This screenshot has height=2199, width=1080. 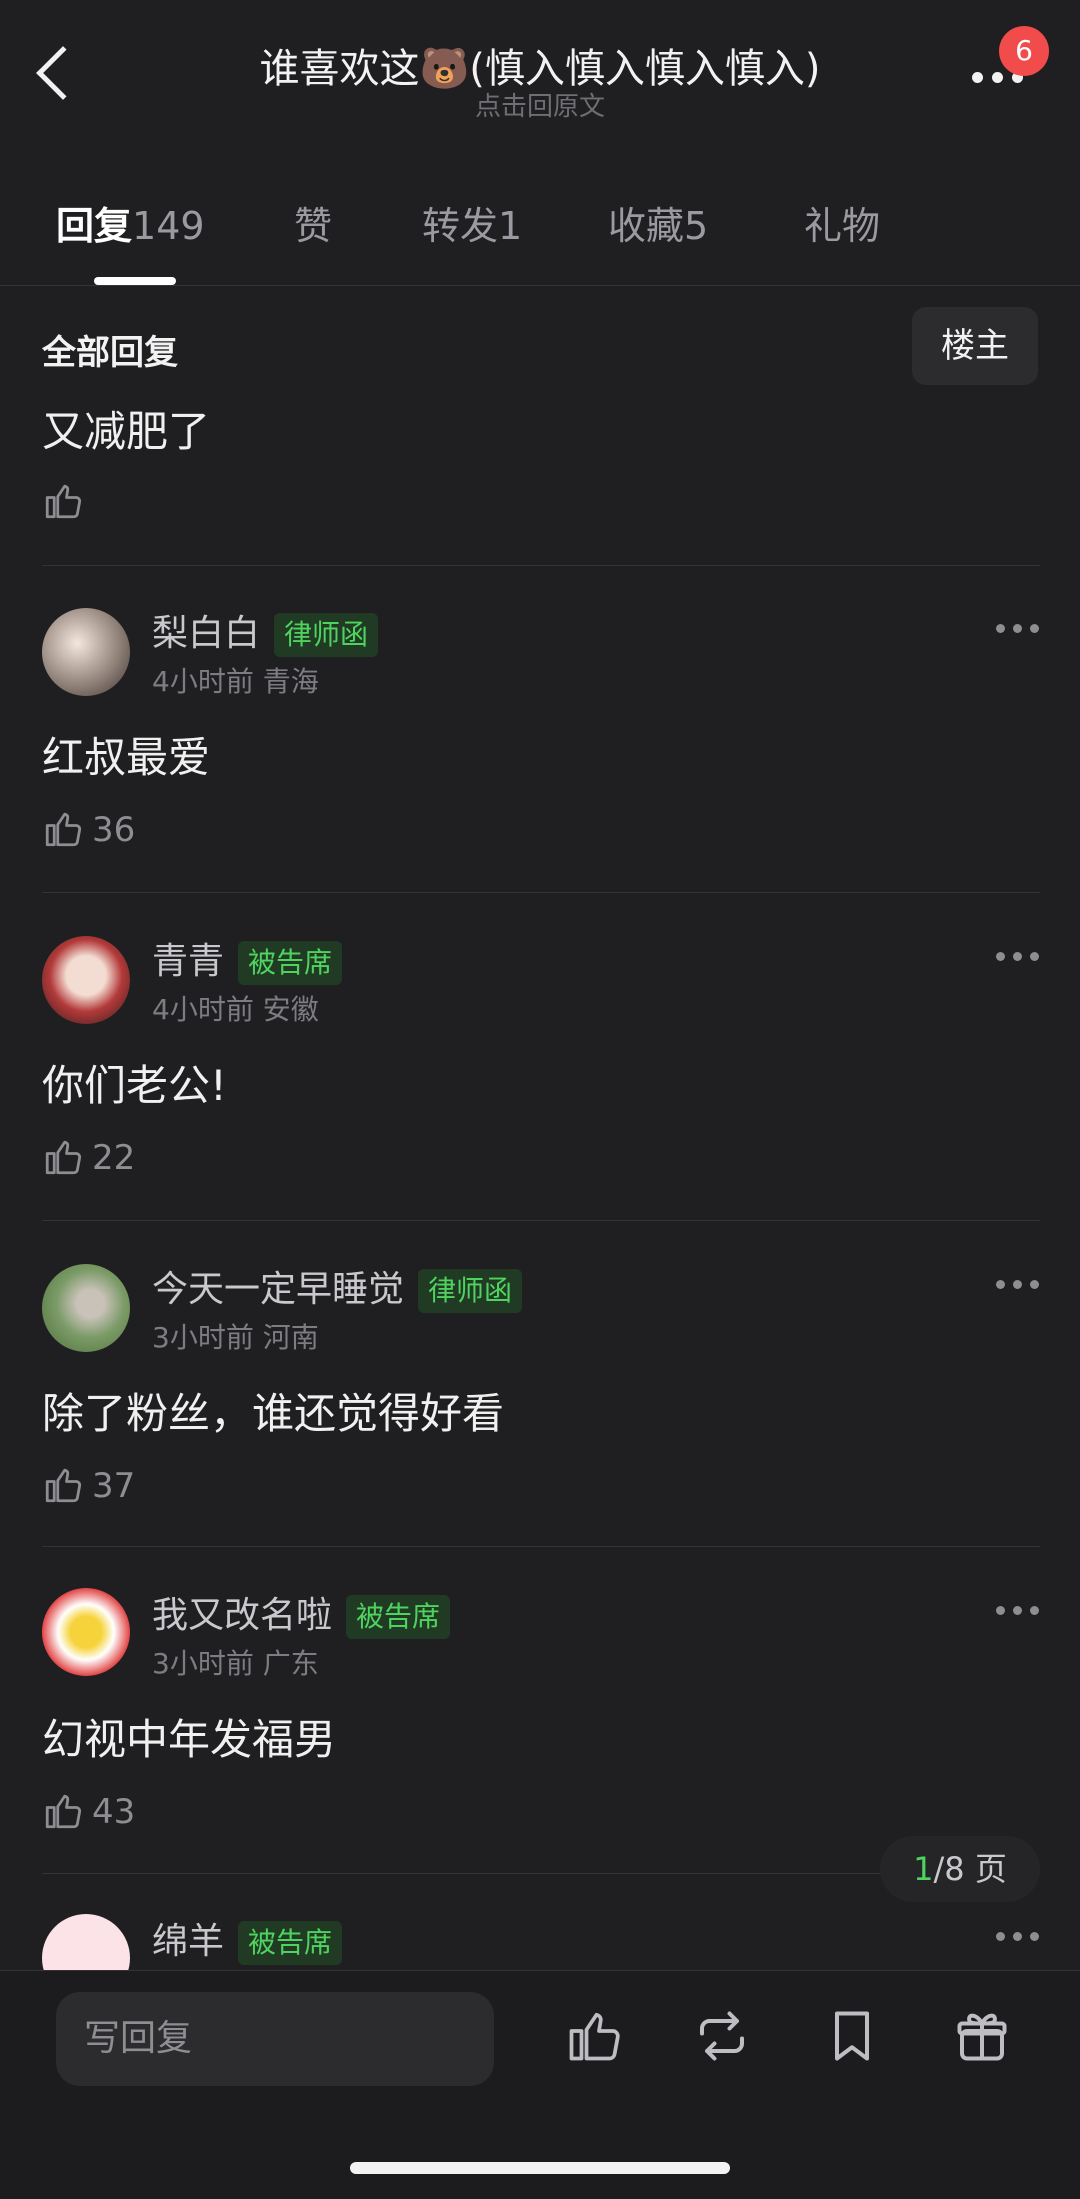 What do you see at coordinates (114, 830) in the screenshot?
I see `like-count: 36` at bounding box center [114, 830].